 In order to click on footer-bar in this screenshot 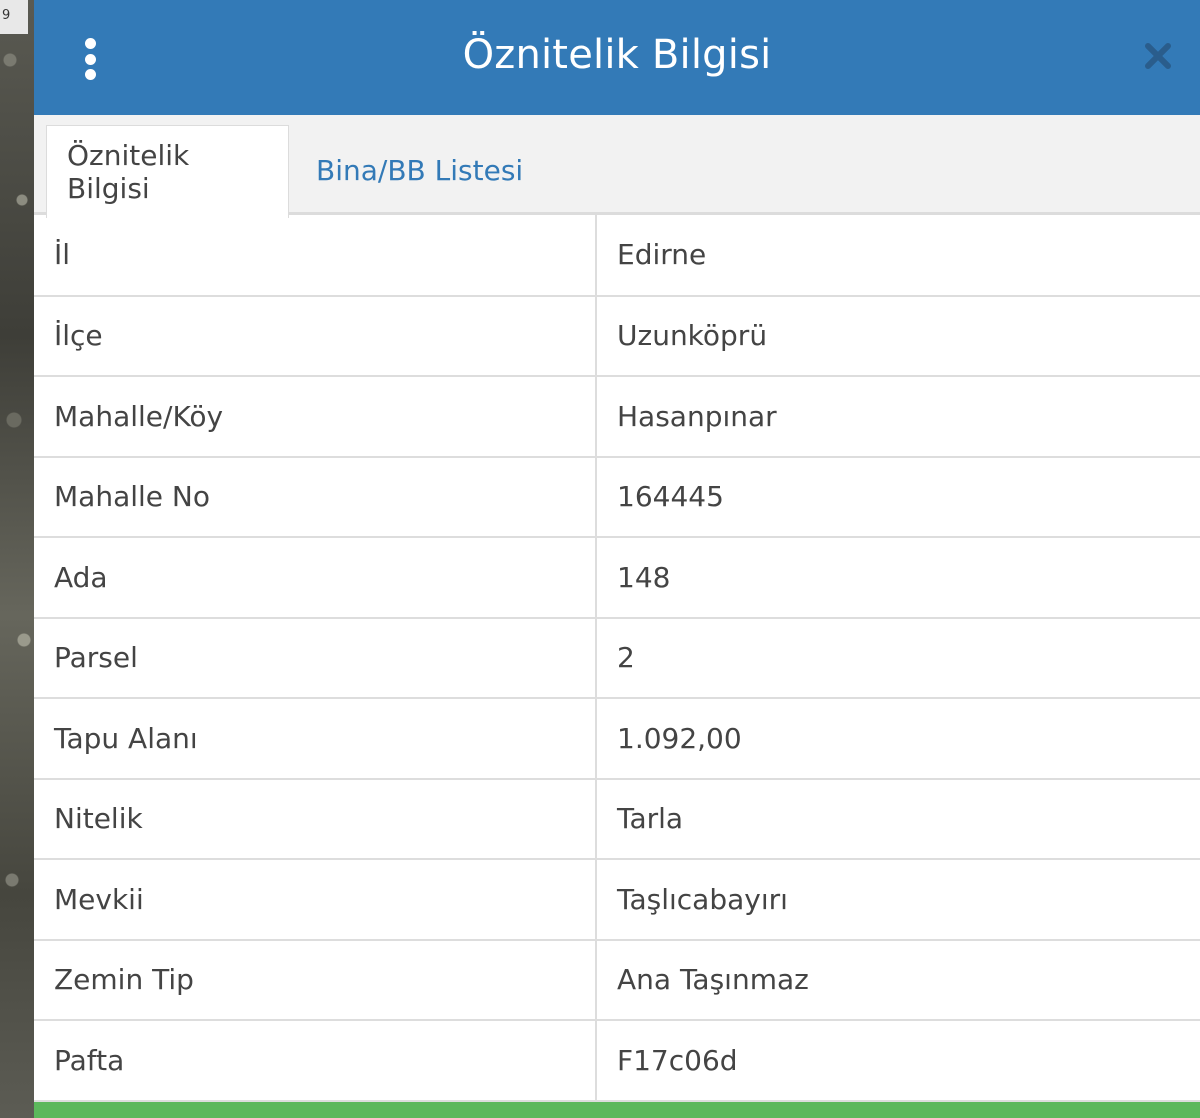, I will do `click(617, 1110)`.